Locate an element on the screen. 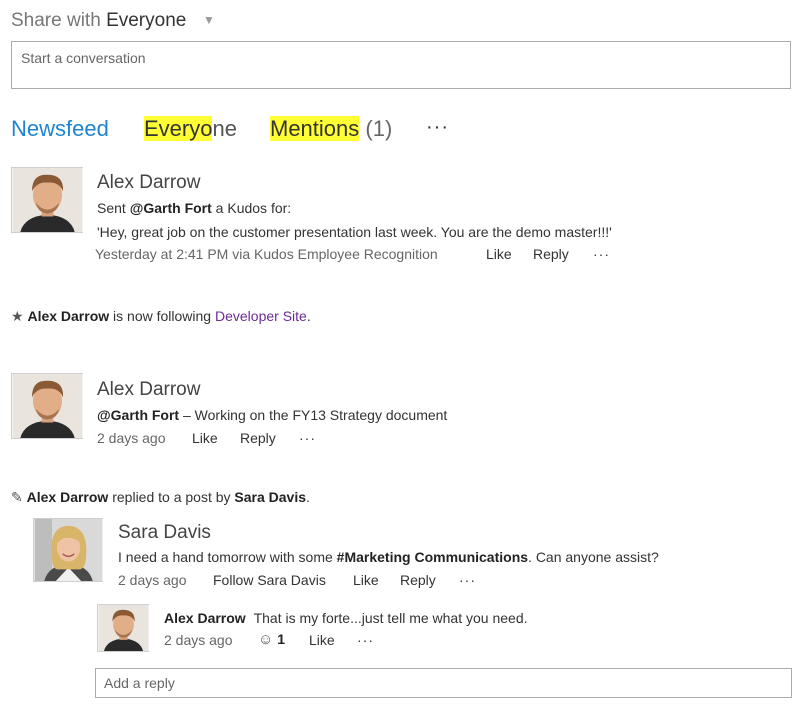  add-reply-placeholder: Add a reply is located at coordinates (139, 683).